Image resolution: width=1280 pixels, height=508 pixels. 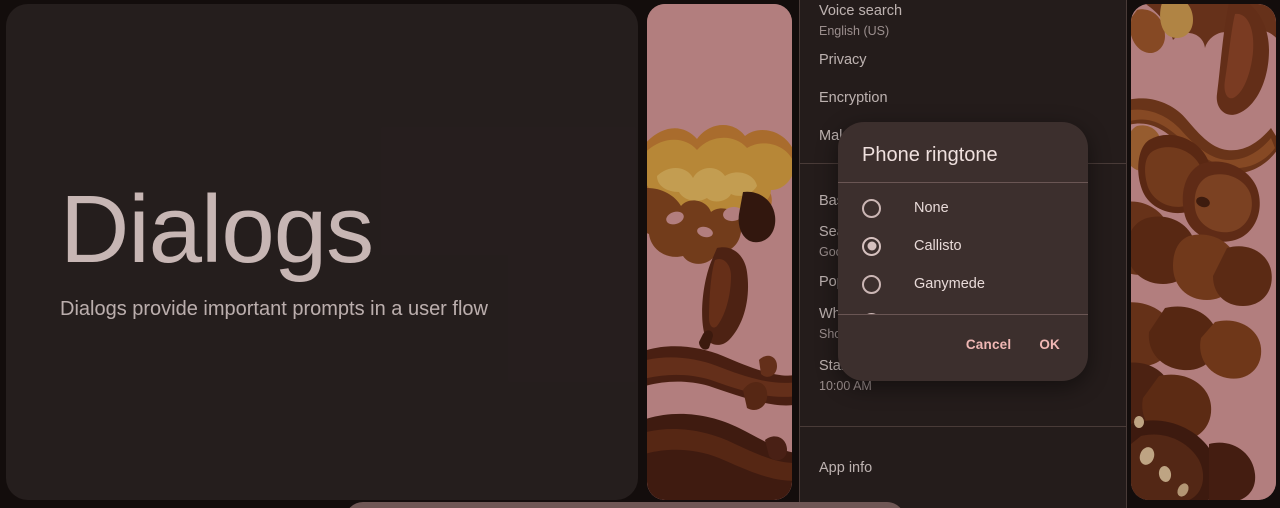 I want to click on dialog-action-bar: Cancel OK, so click(x=963, y=348).